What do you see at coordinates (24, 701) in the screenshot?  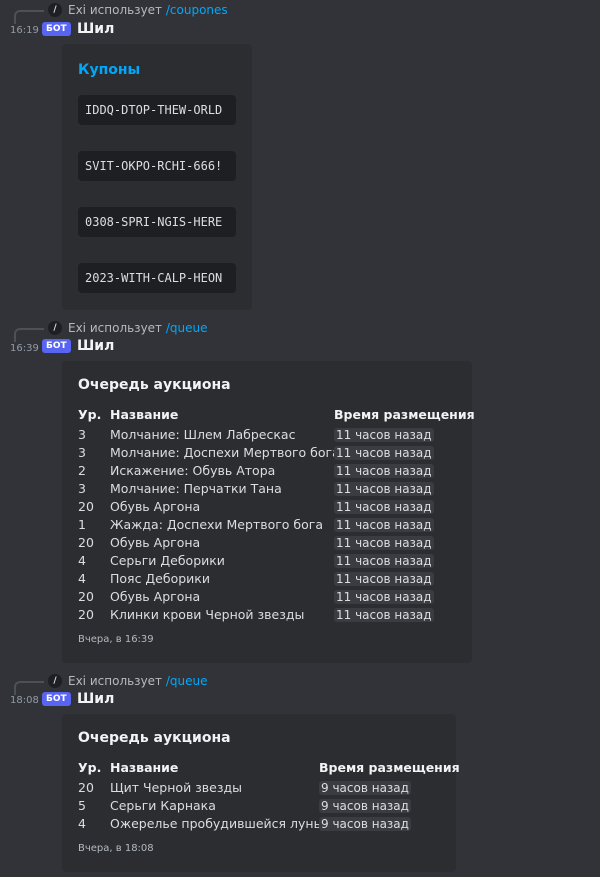 I see `message-timestamp: 18:08` at bounding box center [24, 701].